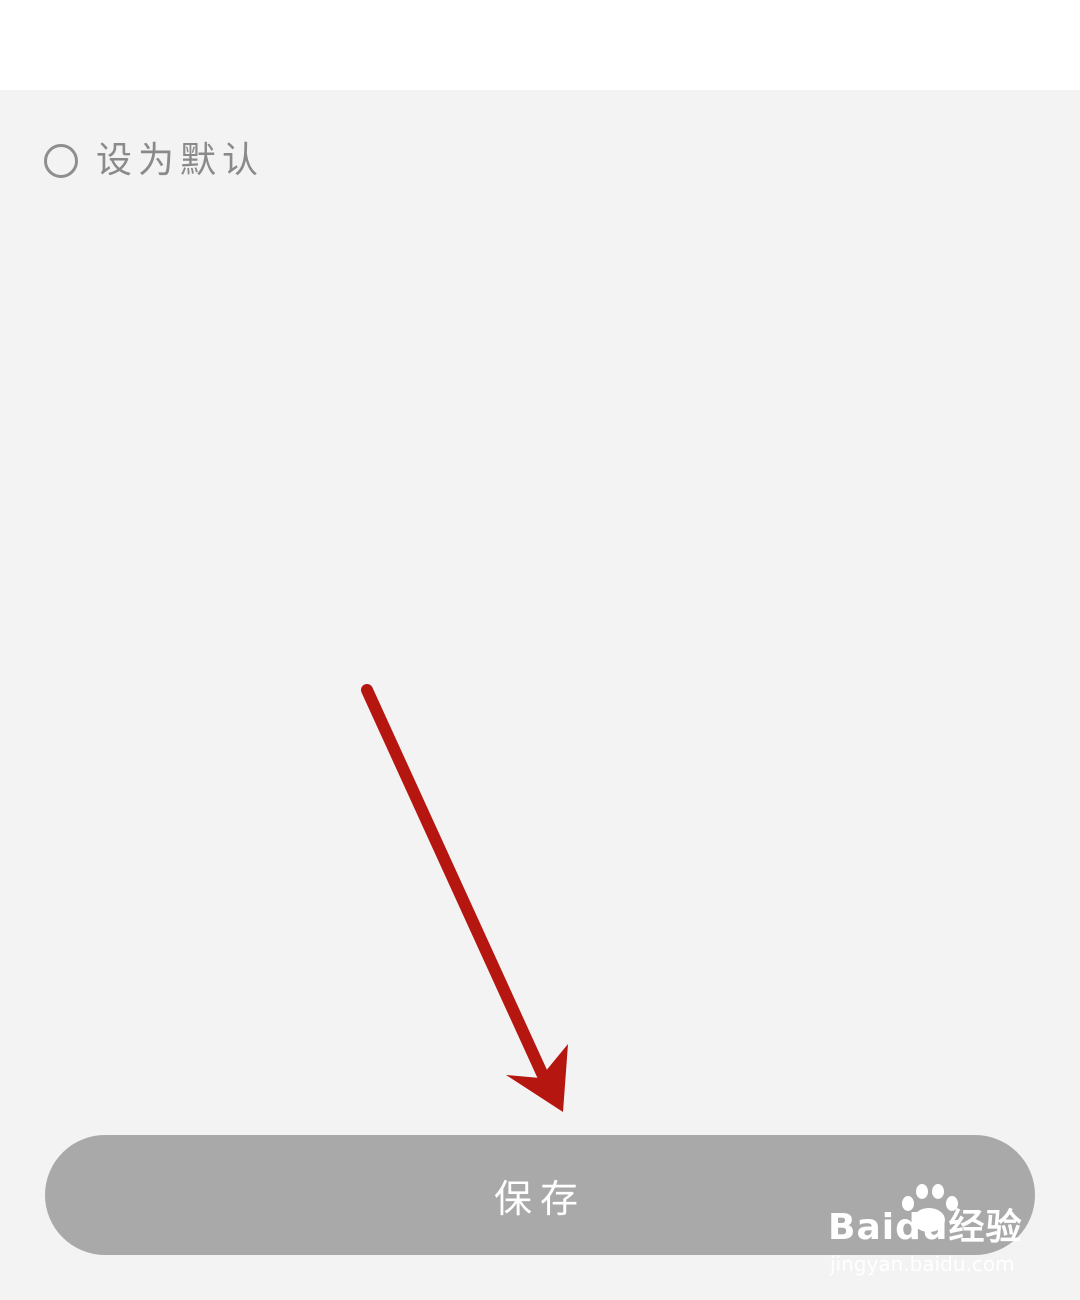 The image size is (1080, 1300). Describe the element at coordinates (540, 45) in the screenshot. I see `top-bar` at that location.